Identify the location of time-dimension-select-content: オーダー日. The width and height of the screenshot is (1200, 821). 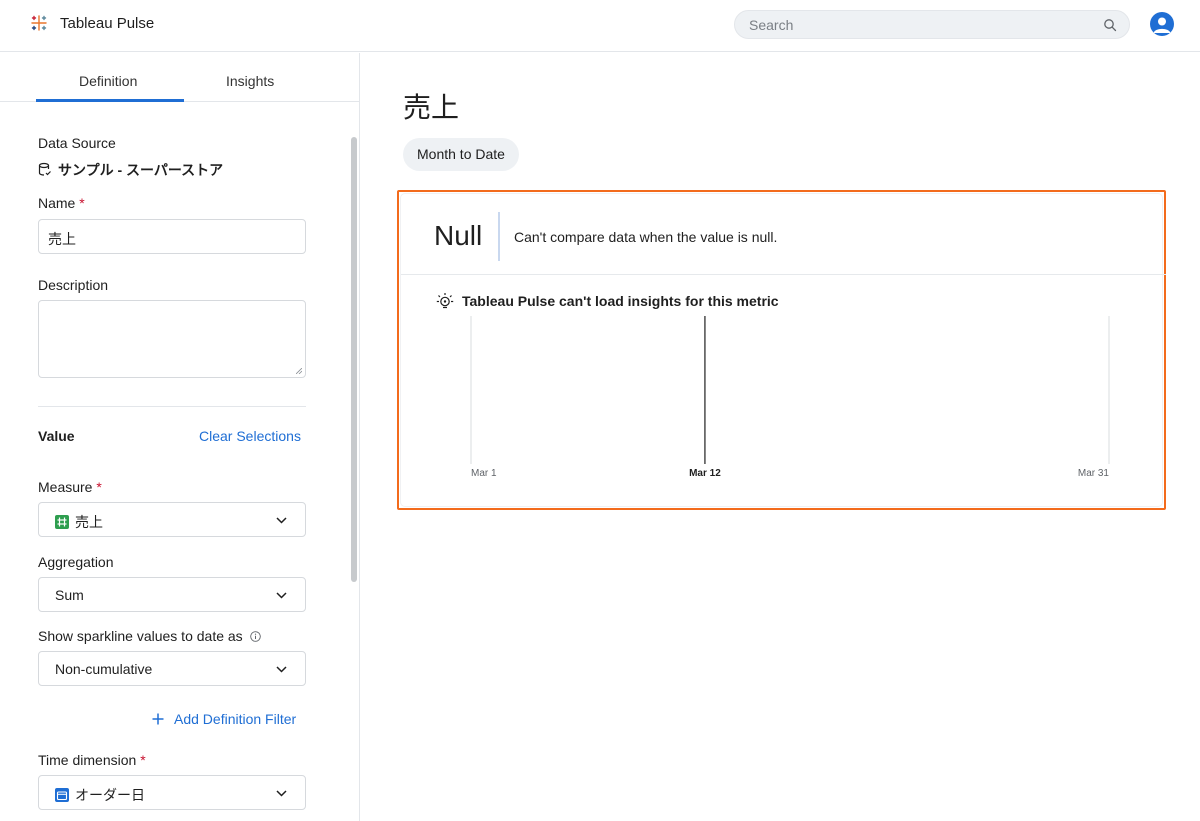
(100, 795).